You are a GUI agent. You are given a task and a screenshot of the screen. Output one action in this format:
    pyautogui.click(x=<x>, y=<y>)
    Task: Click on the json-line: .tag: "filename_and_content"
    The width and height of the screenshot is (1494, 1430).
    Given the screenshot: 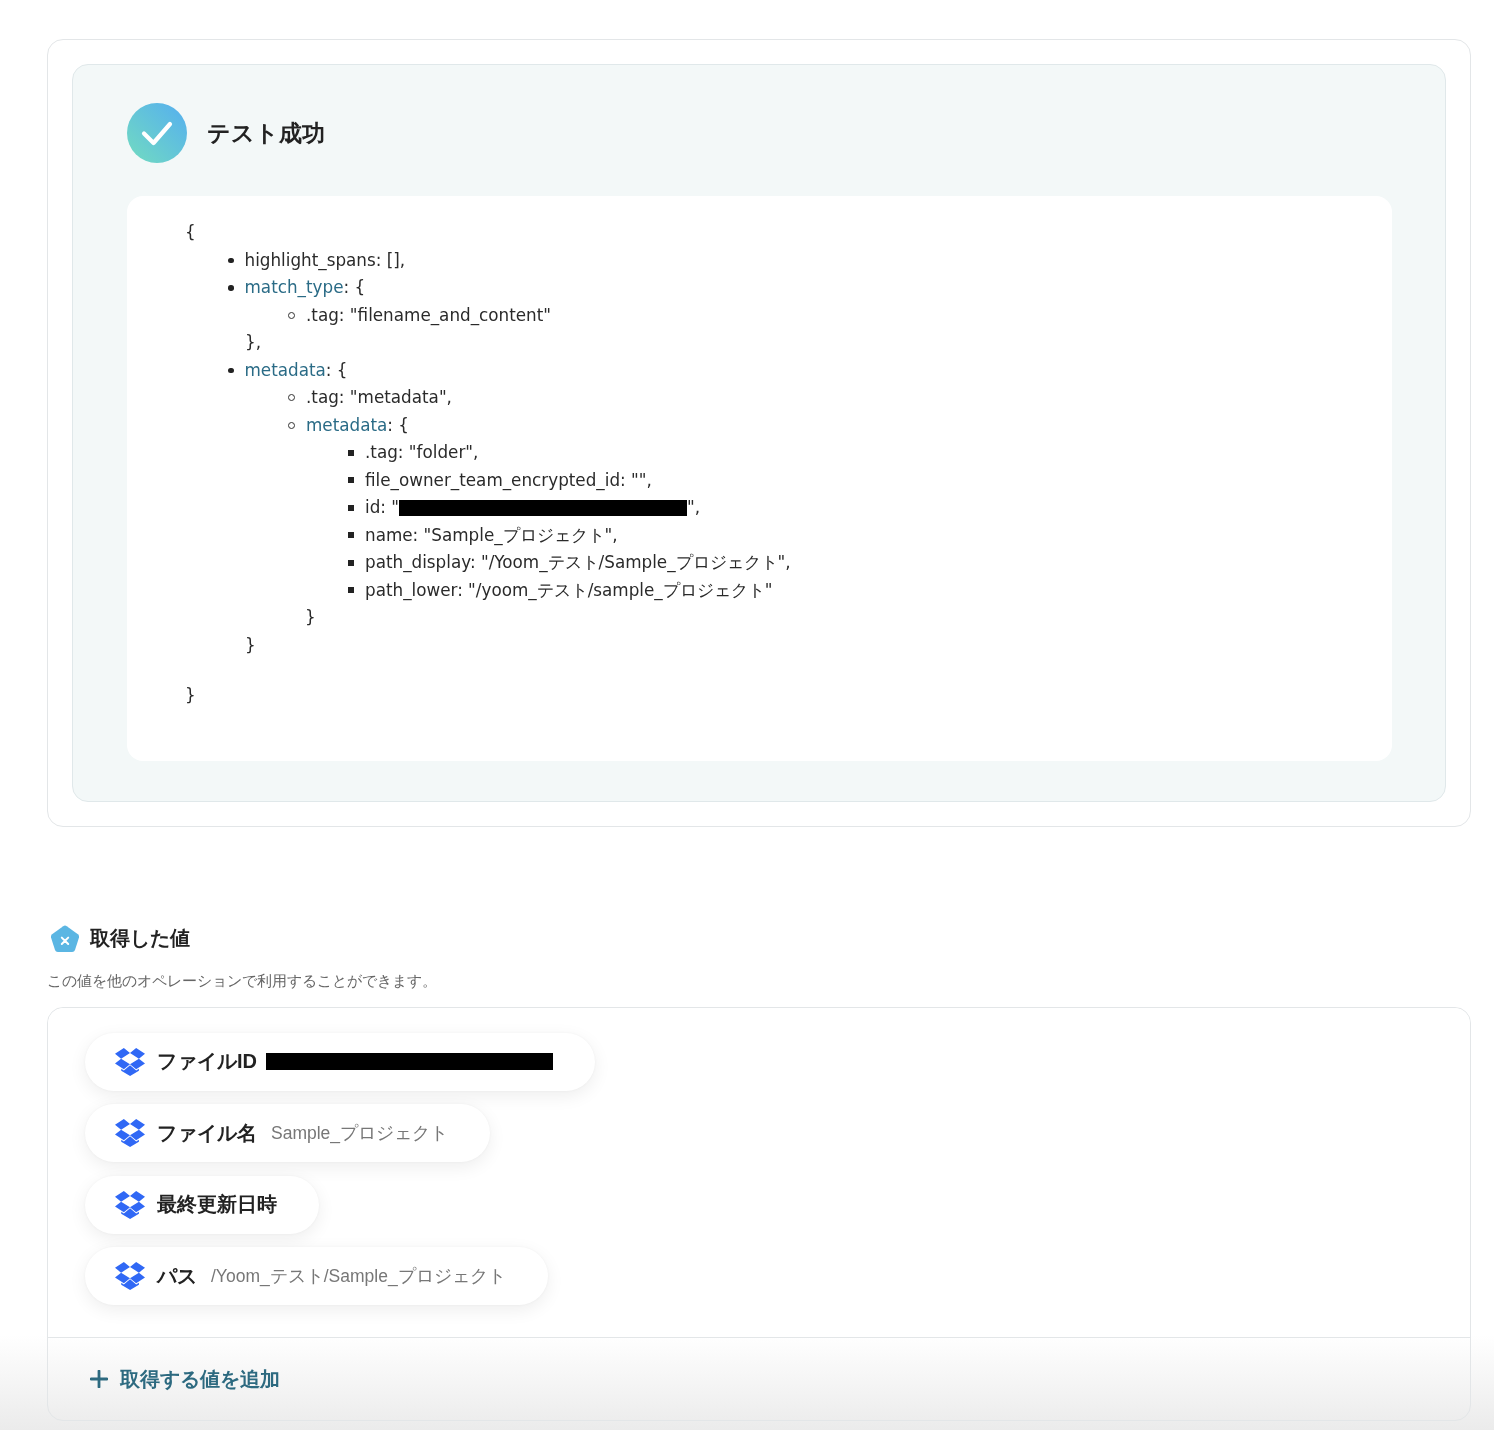 What is the action you would take?
    pyautogui.click(x=429, y=315)
    